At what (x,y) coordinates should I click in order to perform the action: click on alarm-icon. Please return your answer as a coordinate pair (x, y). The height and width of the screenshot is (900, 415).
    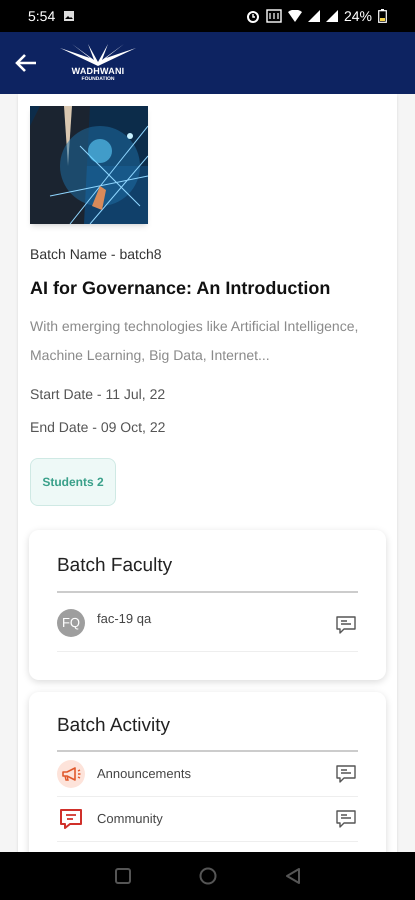
    Looking at the image, I should click on (253, 16).